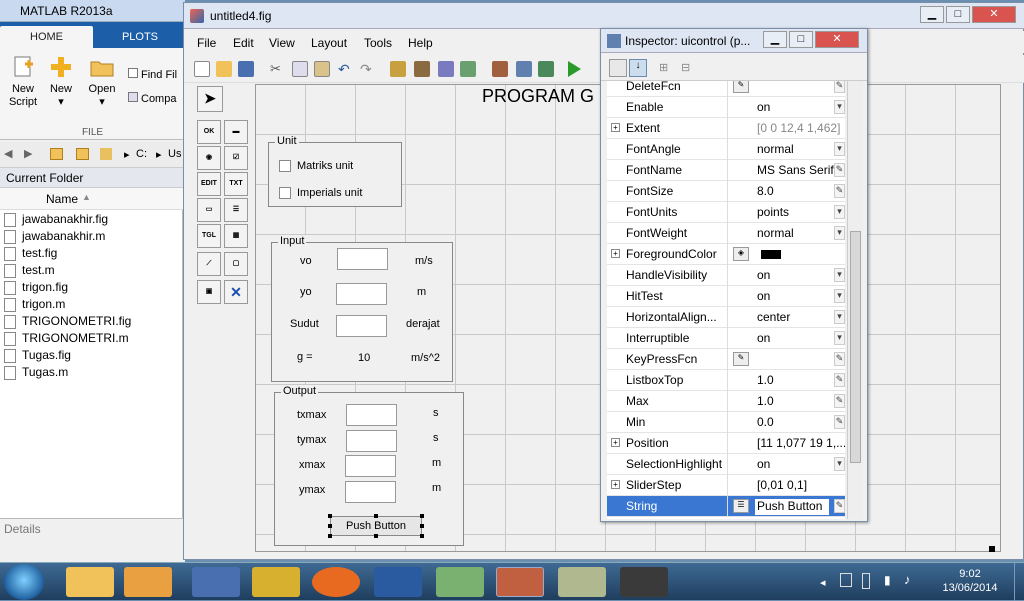 This screenshot has height=601, width=1024. I want to click on network-icon: ▮, so click(887, 580).